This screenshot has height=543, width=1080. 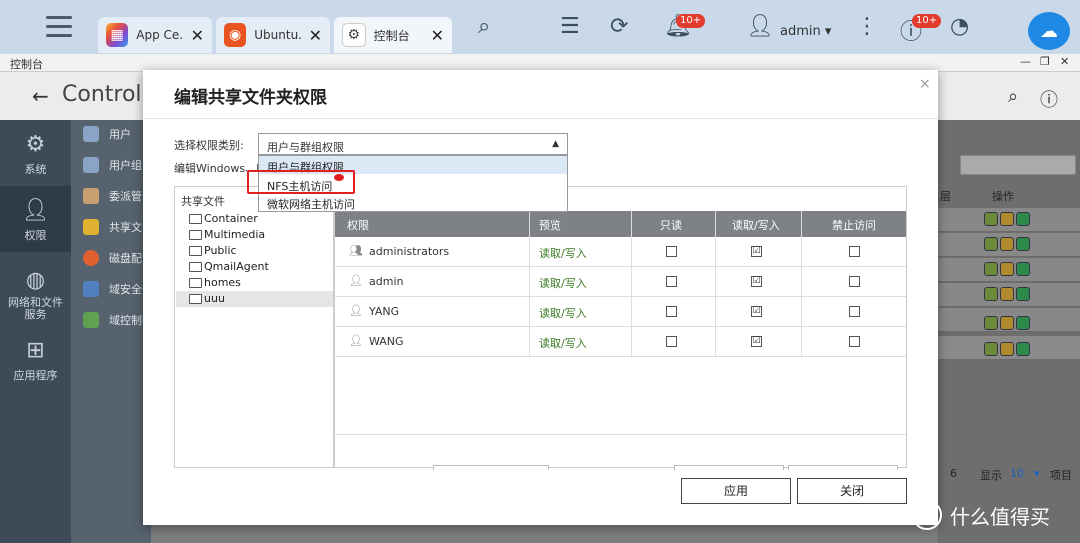 What do you see at coordinates (223, 218) in the screenshot?
I see `tree-item-container: Container` at bounding box center [223, 218].